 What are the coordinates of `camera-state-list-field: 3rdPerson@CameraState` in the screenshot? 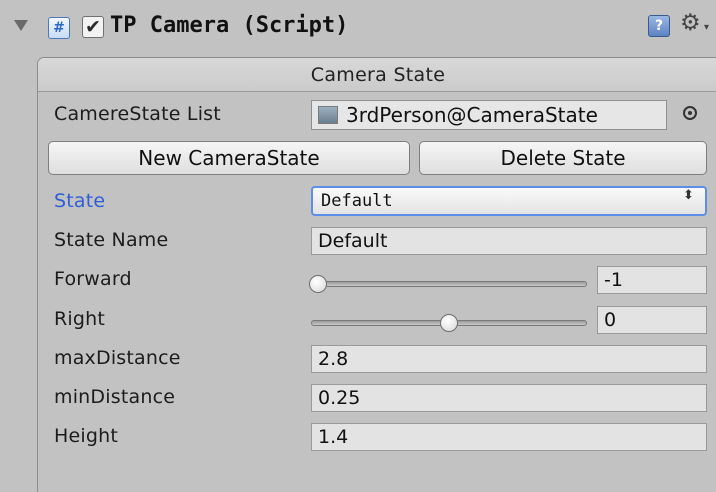 It's located at (489, 115).